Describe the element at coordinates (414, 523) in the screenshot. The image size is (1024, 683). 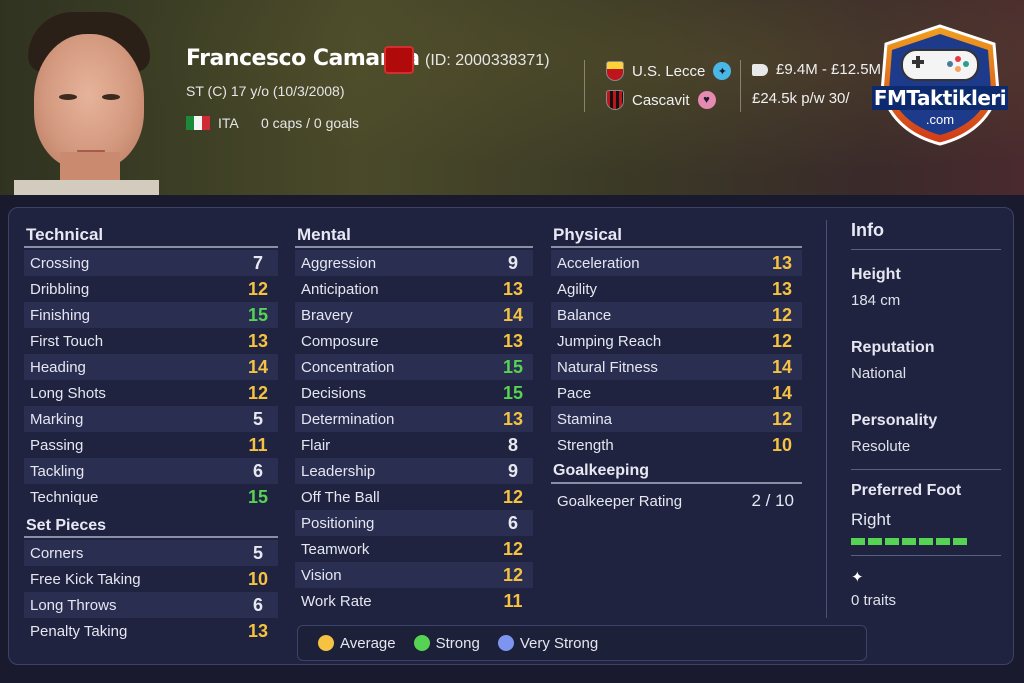
I see `attribute-row: Positioning 6` at that location.